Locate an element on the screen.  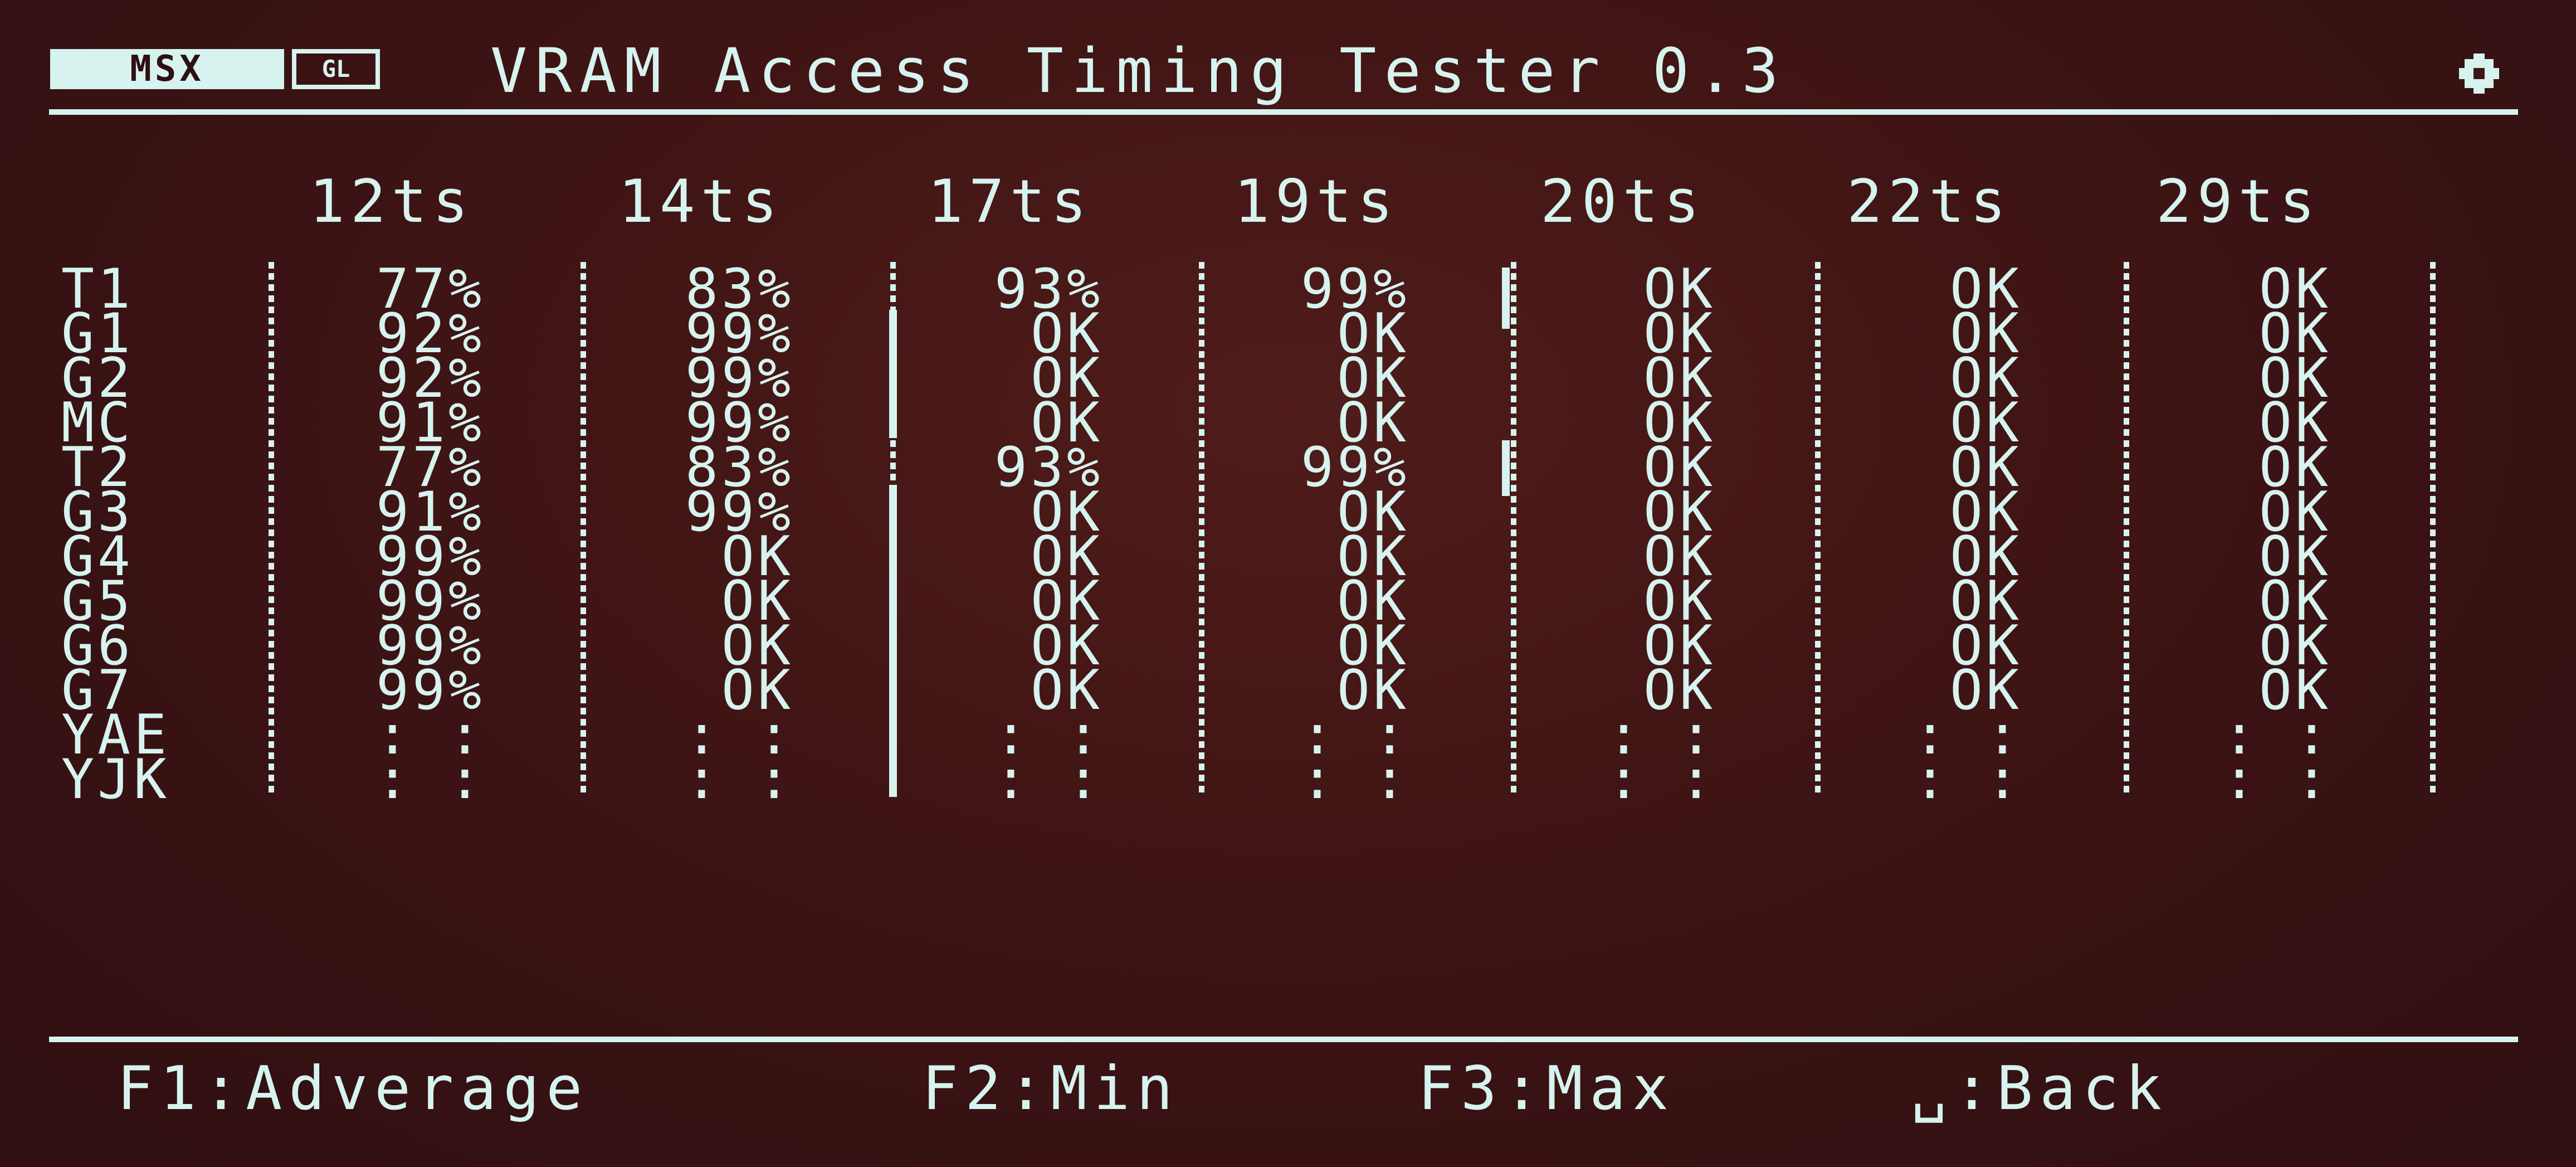
msx-gl-logo: MSX GL is located at coordinates (215, 69).